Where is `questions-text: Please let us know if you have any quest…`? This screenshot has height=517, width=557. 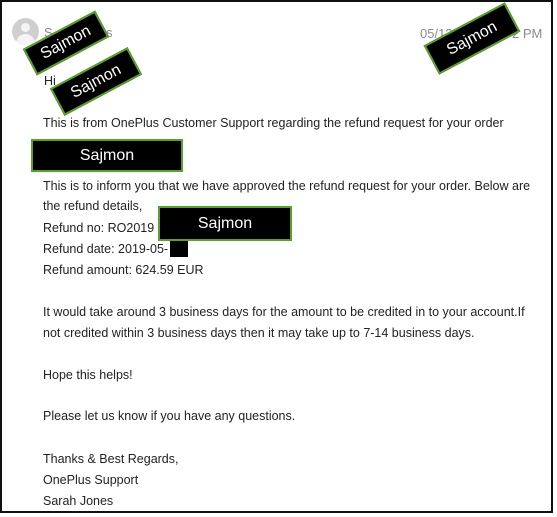
questions-text: Please let us know if you have any quest… is located at coordinates (169, 416).